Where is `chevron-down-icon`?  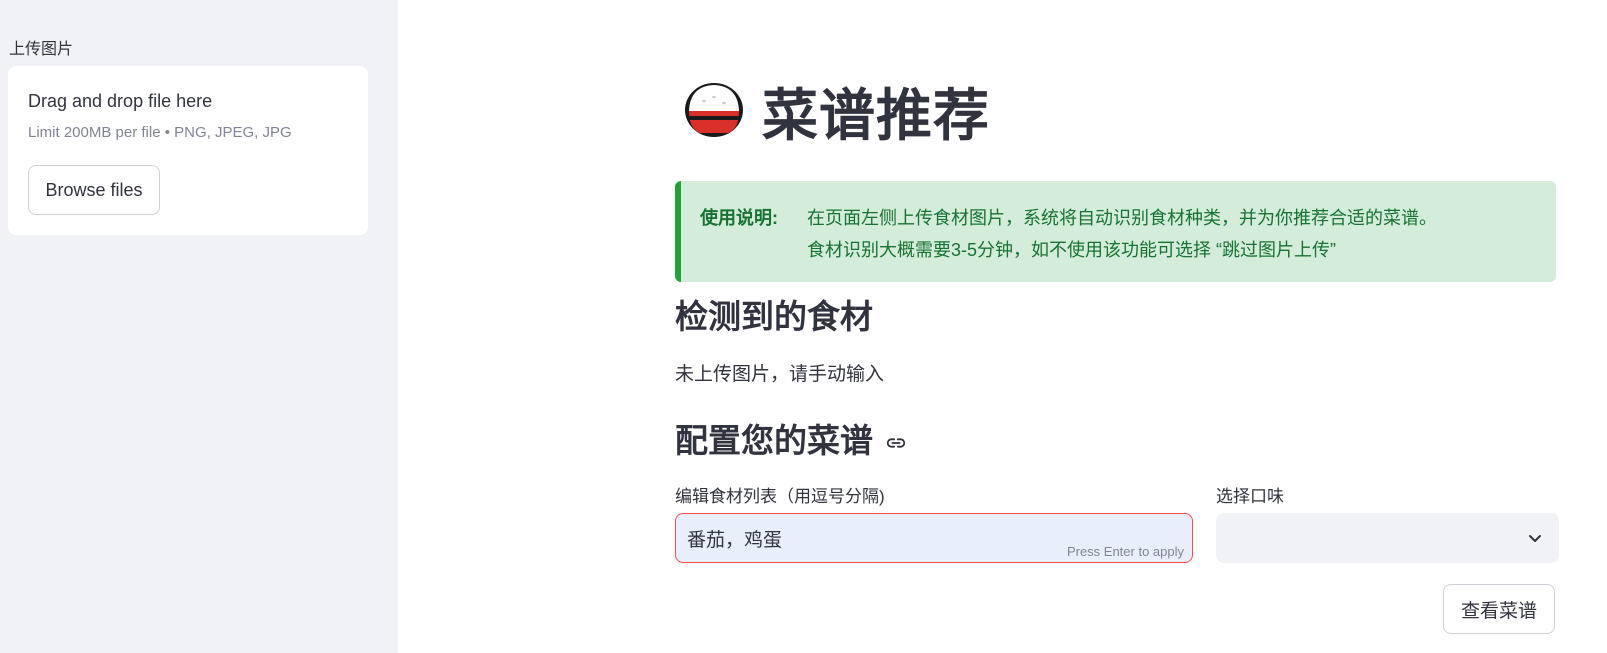
chevron-down-icon is located at coordinates (1535, 538).